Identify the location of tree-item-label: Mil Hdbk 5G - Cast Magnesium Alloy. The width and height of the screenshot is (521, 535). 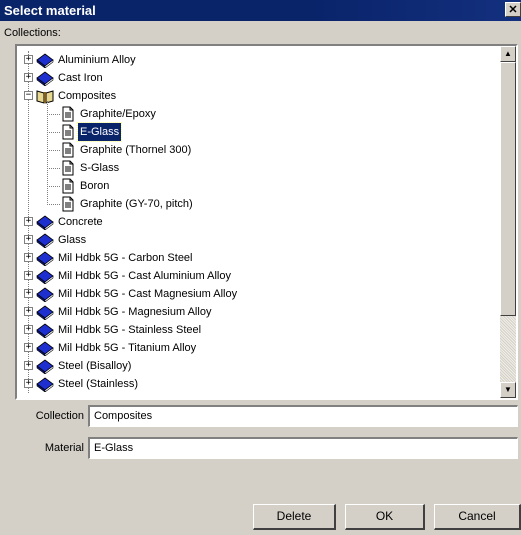
(148, 294).